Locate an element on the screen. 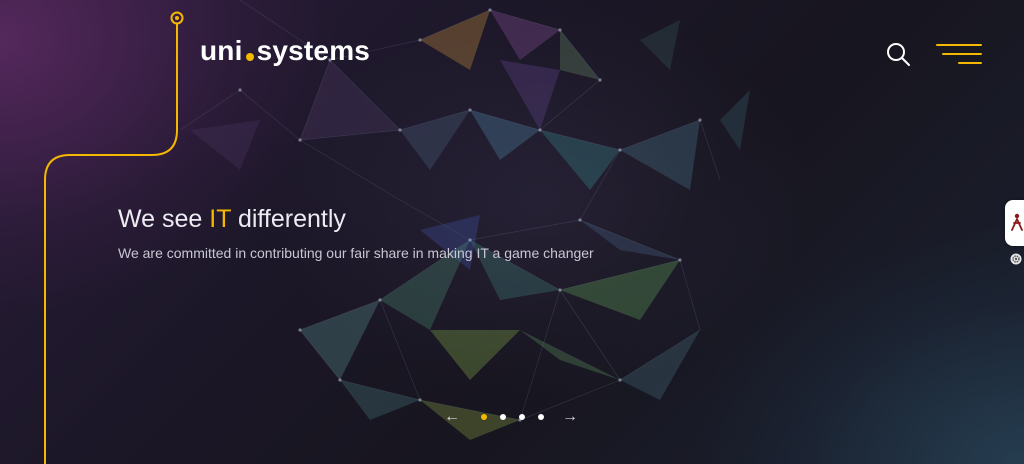 Image resolution: width=1024 pixels, height=464 pixels. hero-title-after: differently is located at coordinates (288, 219).